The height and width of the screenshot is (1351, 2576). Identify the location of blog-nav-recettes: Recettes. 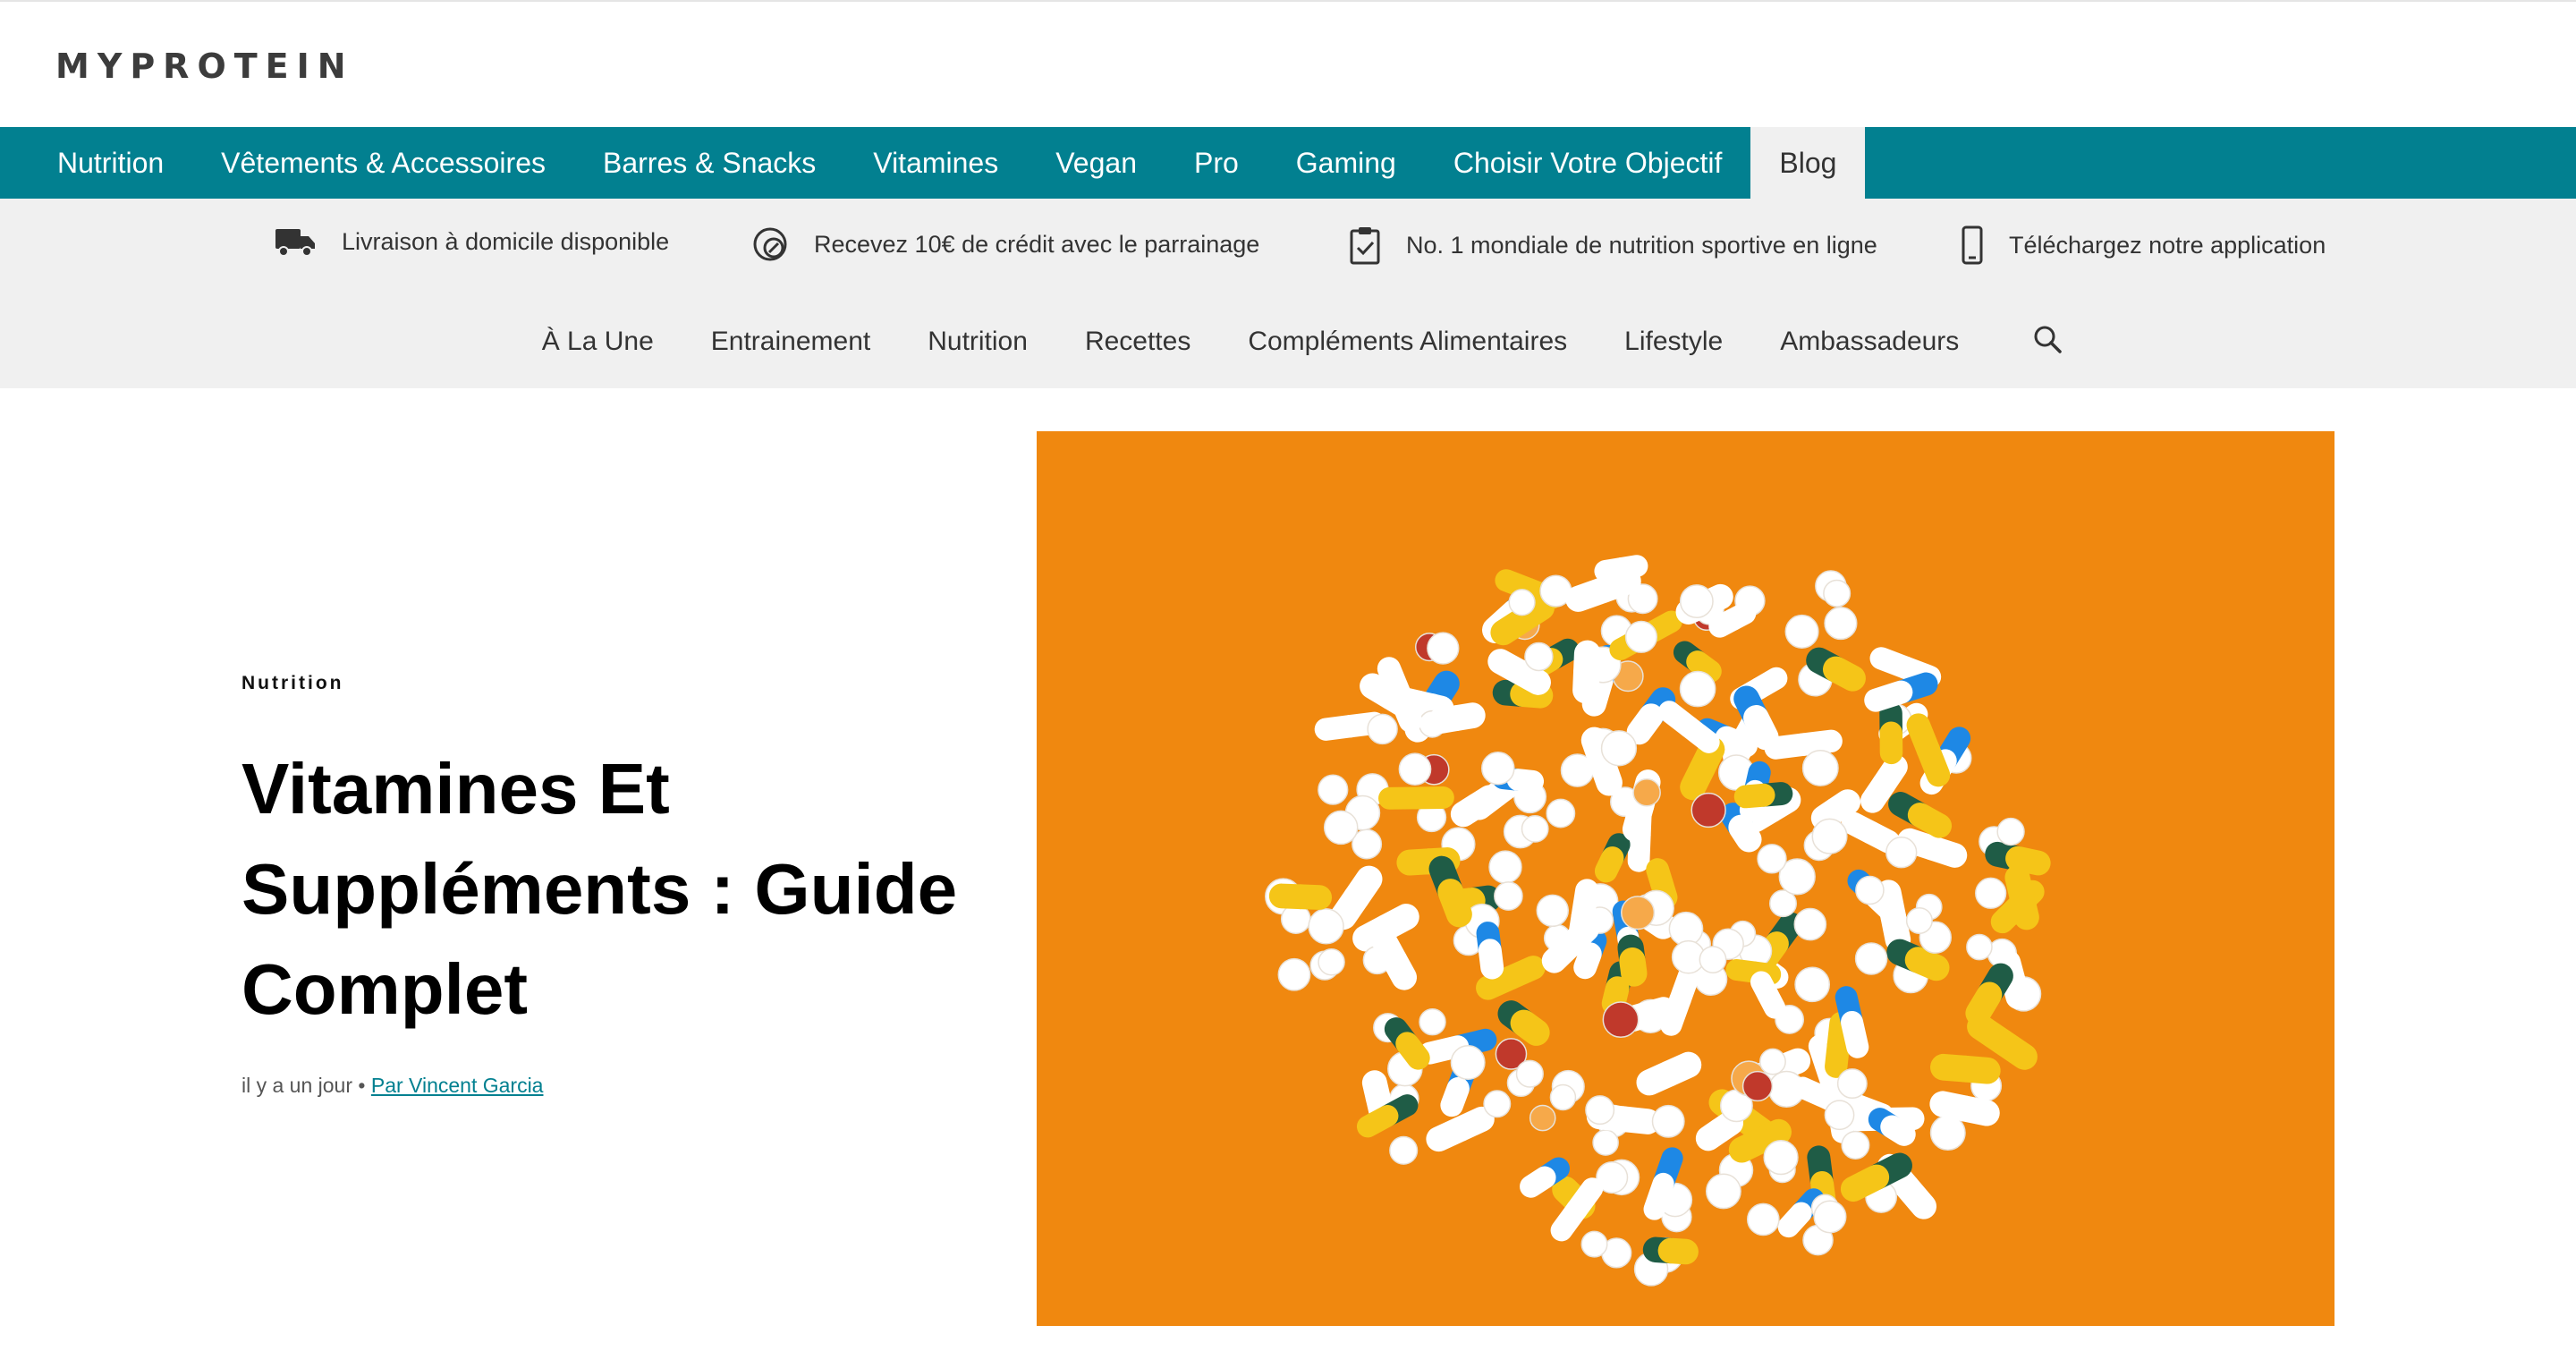
(1138, 342).